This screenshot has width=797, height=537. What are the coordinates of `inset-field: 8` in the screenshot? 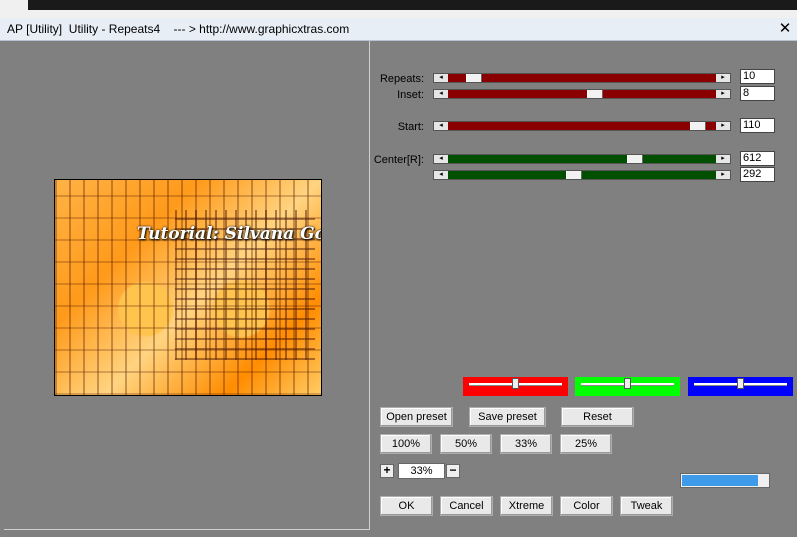 It's located at (757, 93).